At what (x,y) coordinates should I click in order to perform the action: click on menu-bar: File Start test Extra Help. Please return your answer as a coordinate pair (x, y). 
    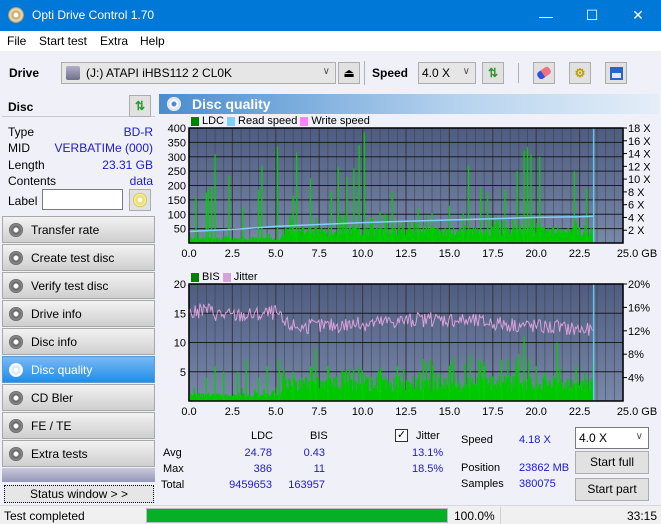
    Looking at the image, I should click on (330, 41).